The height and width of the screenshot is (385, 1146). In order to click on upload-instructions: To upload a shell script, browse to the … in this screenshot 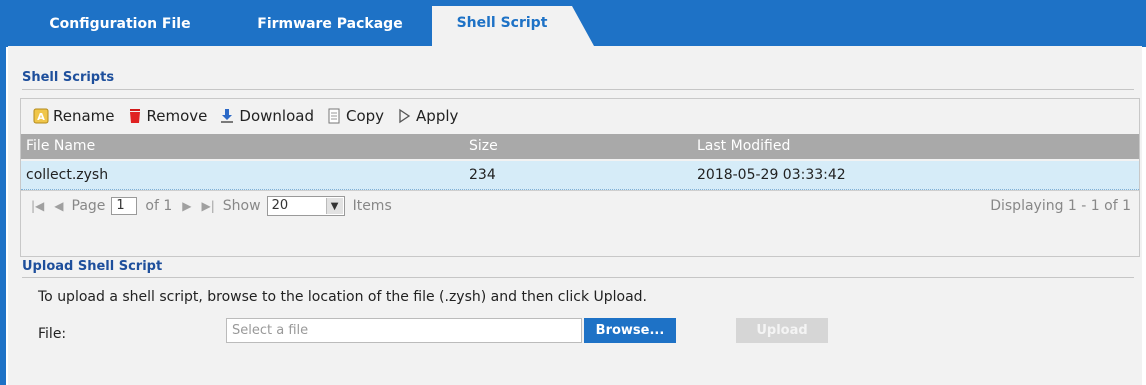, I will do `click(342, 297)`.